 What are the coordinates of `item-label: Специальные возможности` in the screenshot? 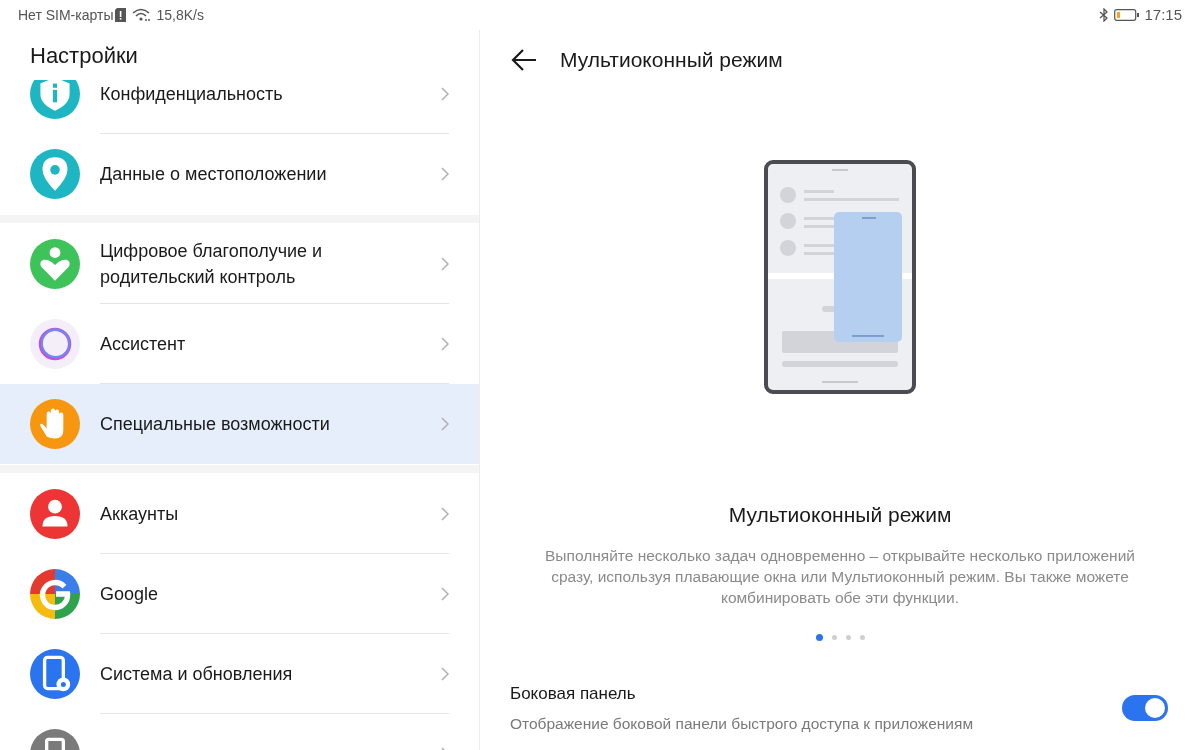 It's located at (215, 424).